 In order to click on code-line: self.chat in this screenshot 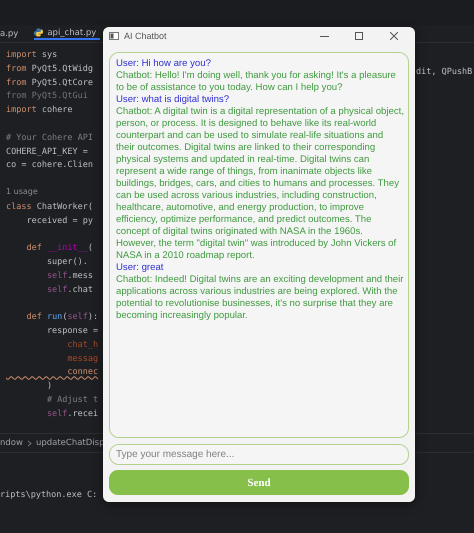, I will do `click(70, 290)`.